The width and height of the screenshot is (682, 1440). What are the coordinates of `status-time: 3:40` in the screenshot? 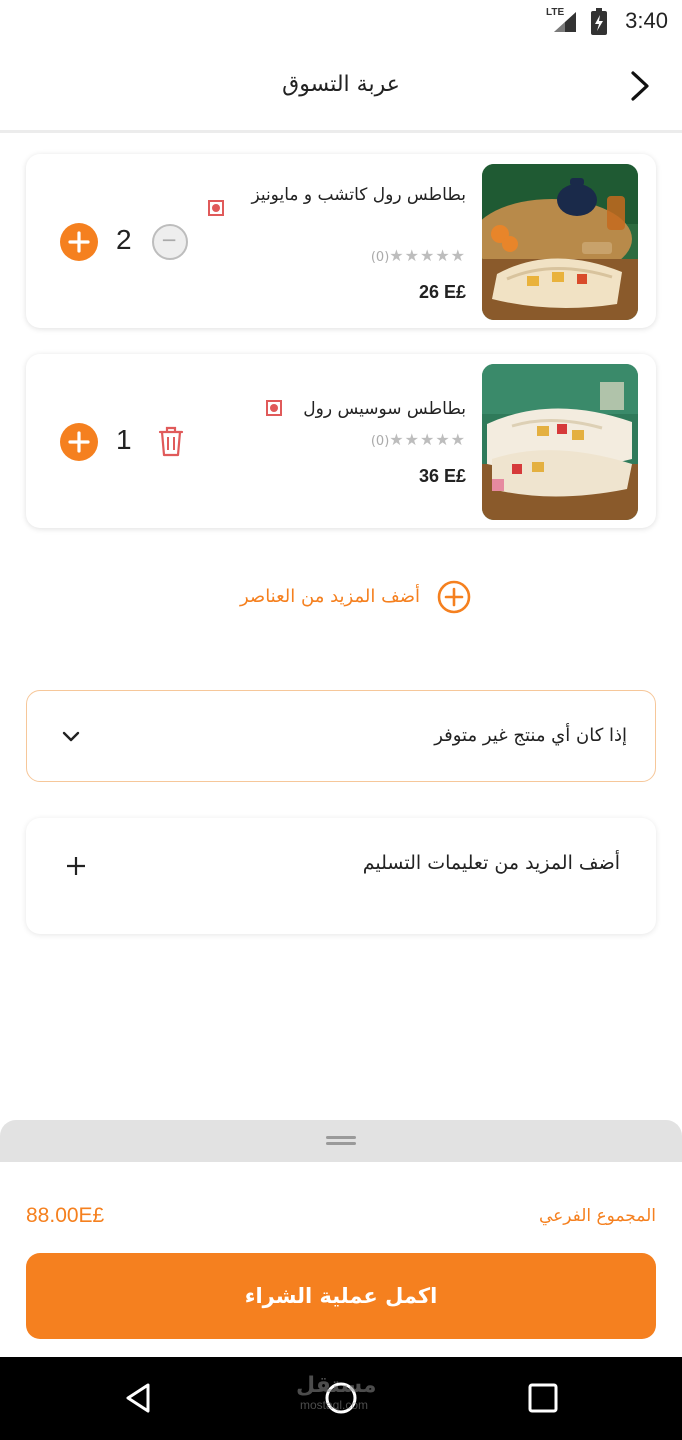 It's located at (646, 20).